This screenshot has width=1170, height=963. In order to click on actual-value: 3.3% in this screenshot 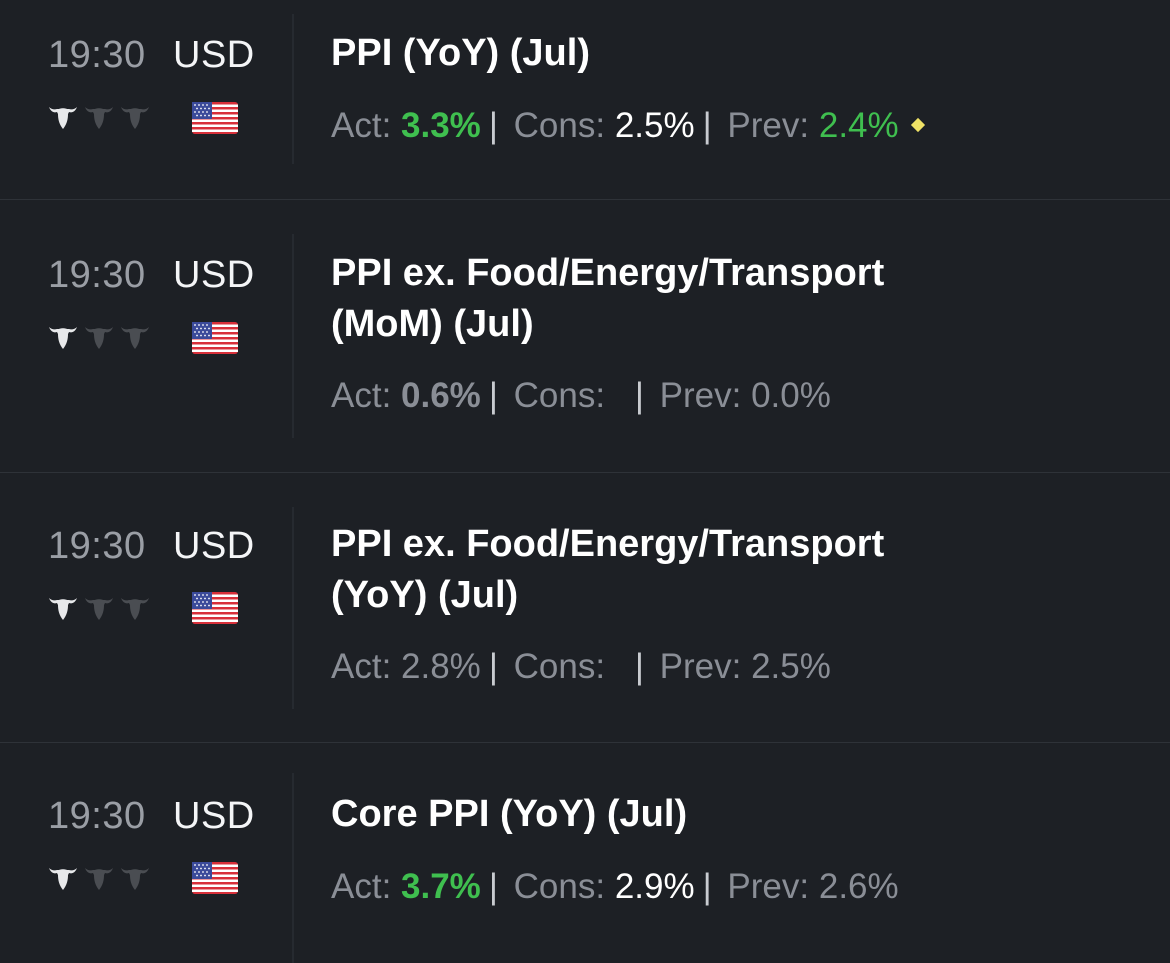, I will do `click(441, 125)`.